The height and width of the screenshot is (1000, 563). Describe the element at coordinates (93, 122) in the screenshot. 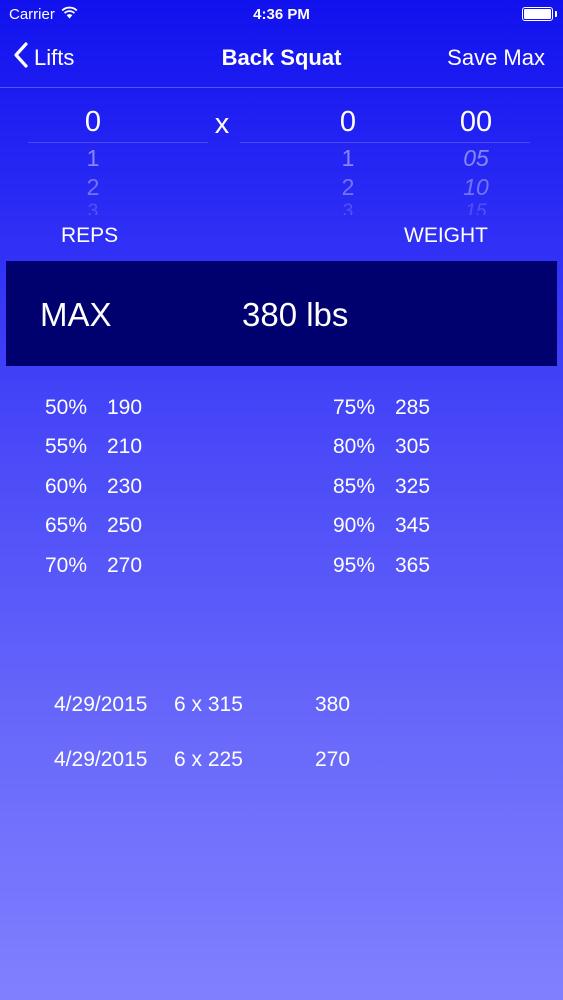

I see `reps-picker-selected: 0` at that location.